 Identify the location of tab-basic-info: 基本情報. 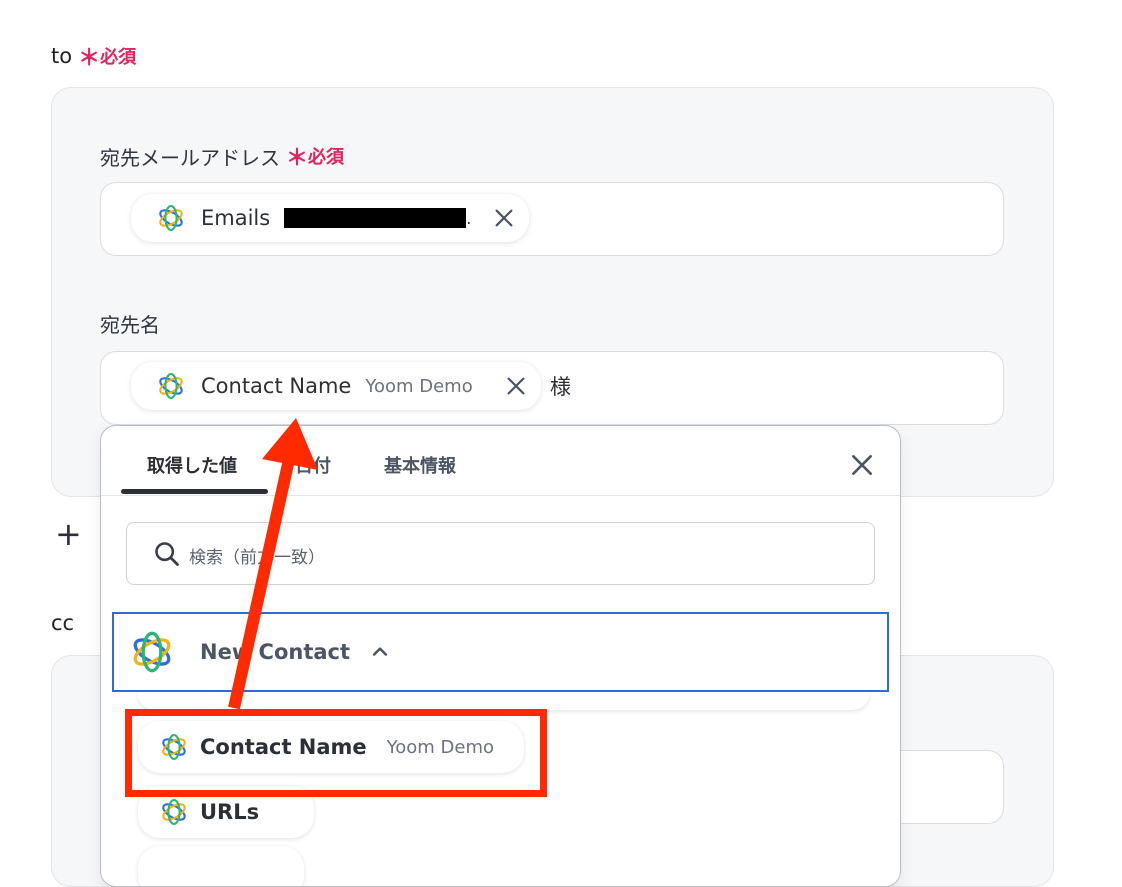
(420, 465).